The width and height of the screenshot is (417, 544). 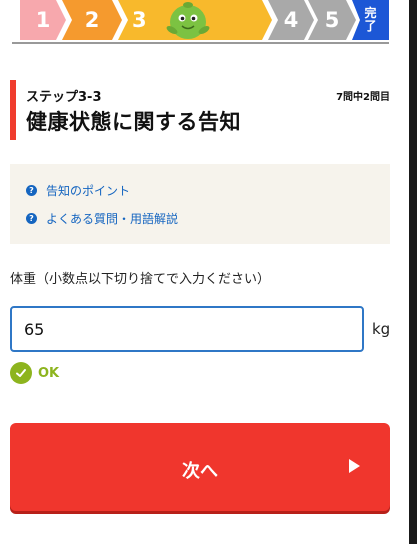 I want to click on progress-step-5-label: 5, so click(x=332, y=20).